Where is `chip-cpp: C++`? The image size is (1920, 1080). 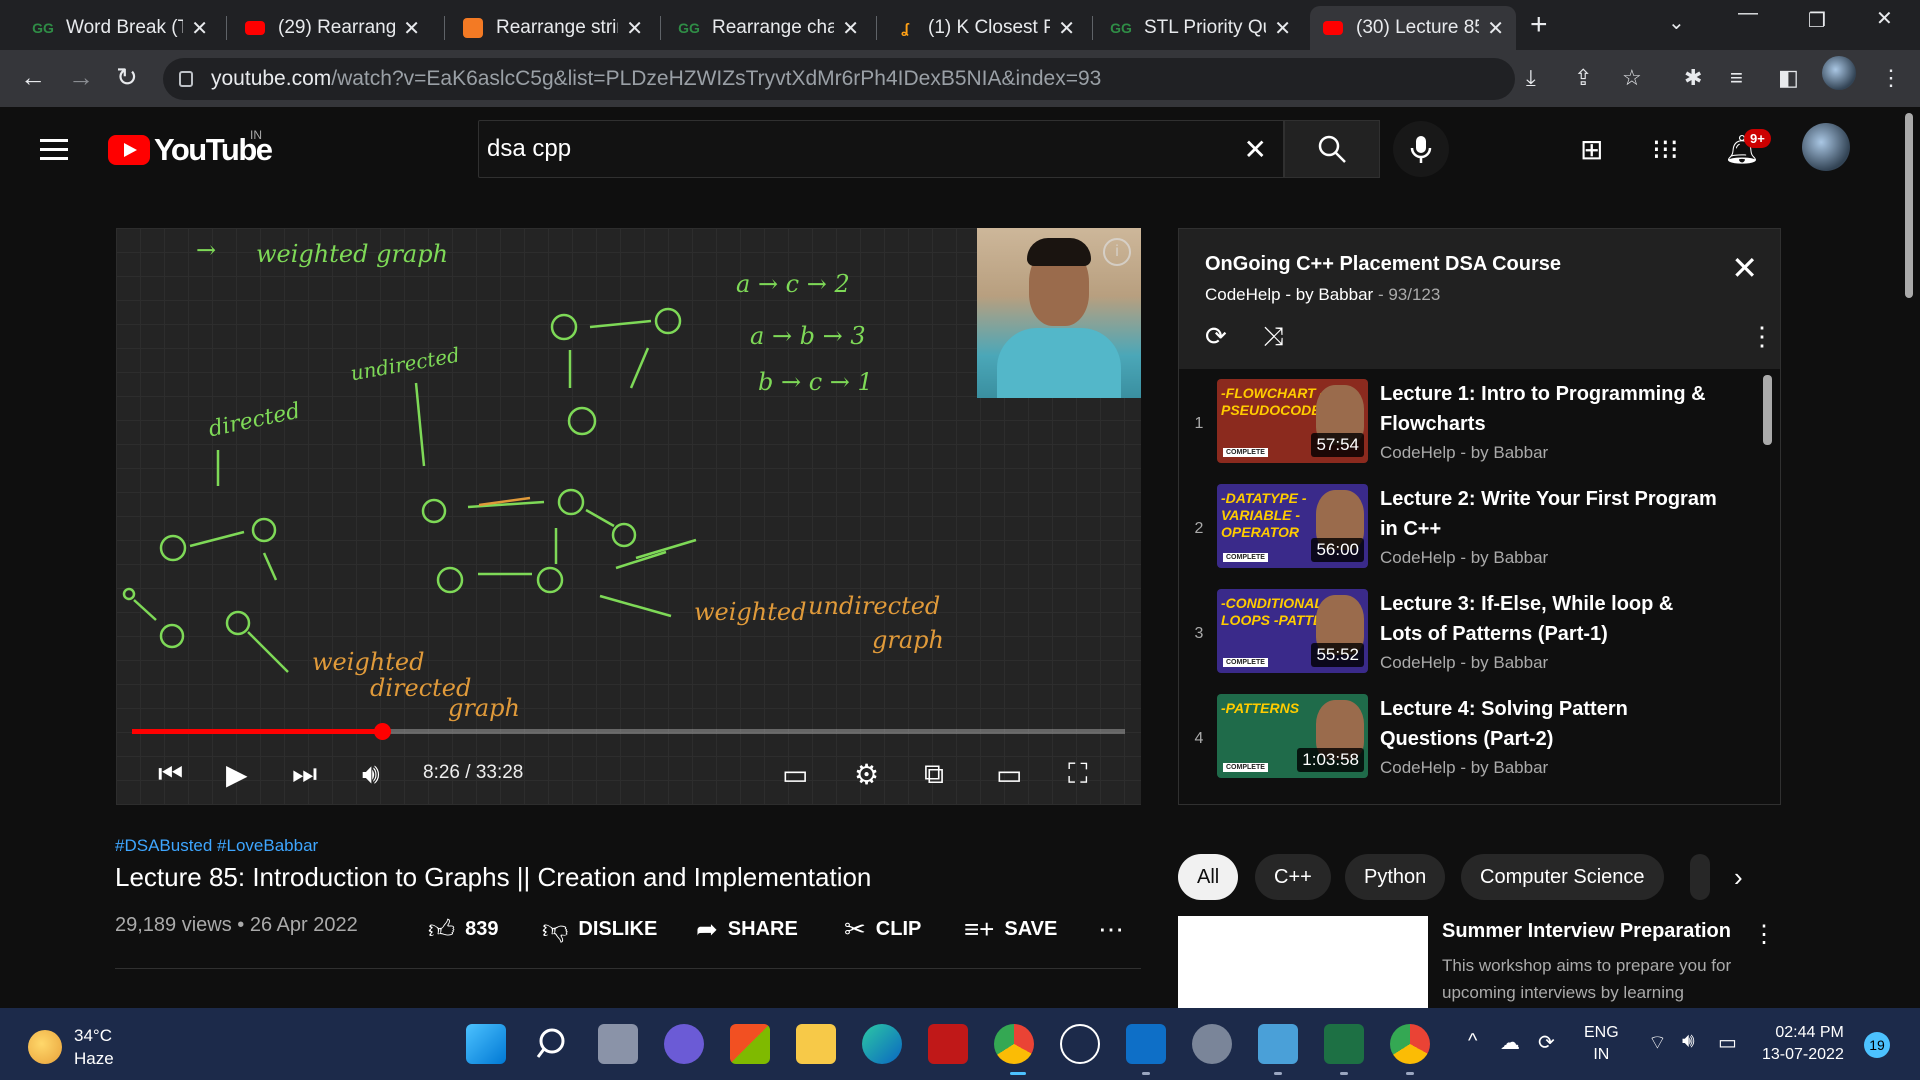
chip-cpp: C++ is located at coordinates (1293, 877).